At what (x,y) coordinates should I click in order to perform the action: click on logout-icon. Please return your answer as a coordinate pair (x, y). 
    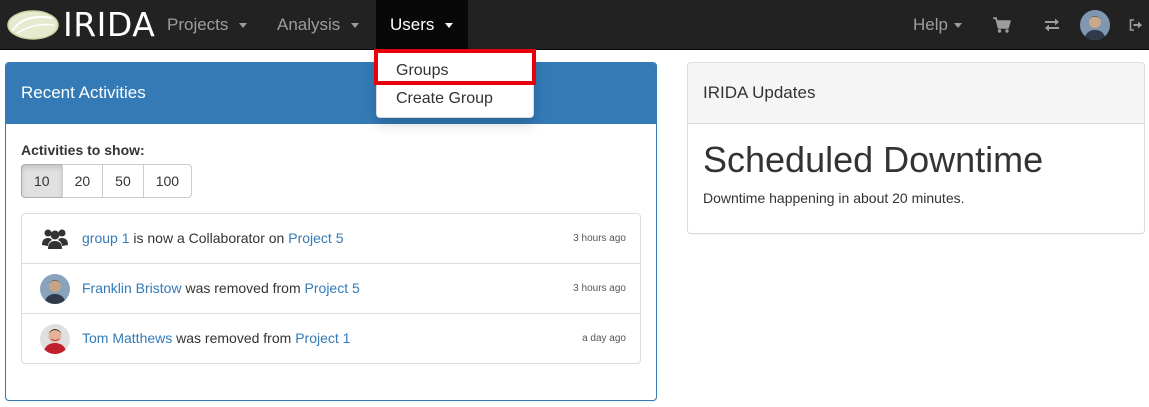
    Looking at the image, I should click on (1136, 25).